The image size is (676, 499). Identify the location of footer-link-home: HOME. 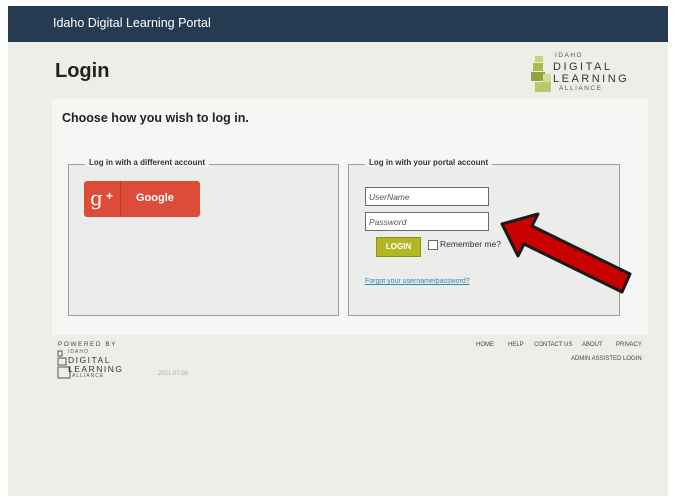
(485, 345).